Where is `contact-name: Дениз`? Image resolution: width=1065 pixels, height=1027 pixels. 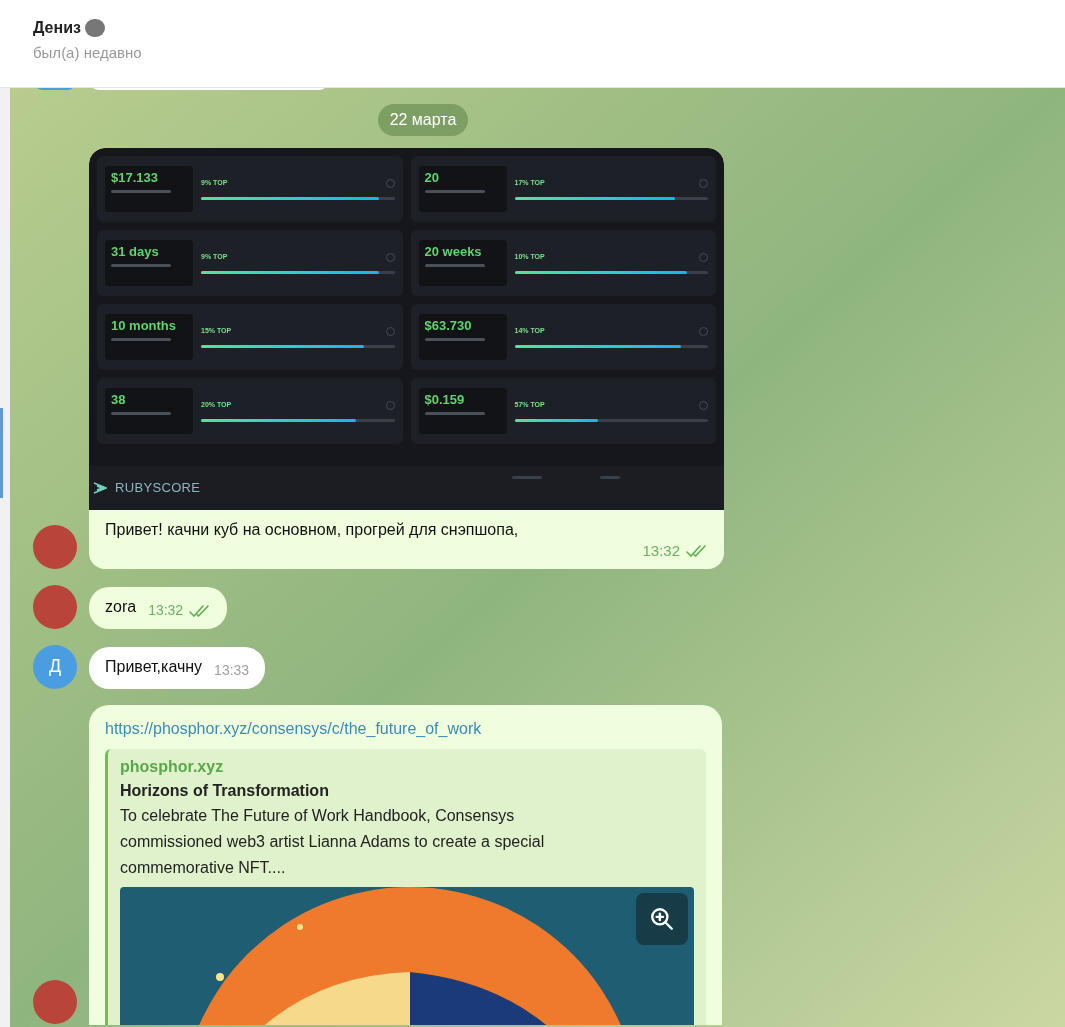
contact-name: Дениз is located at coordinates (57, 28).